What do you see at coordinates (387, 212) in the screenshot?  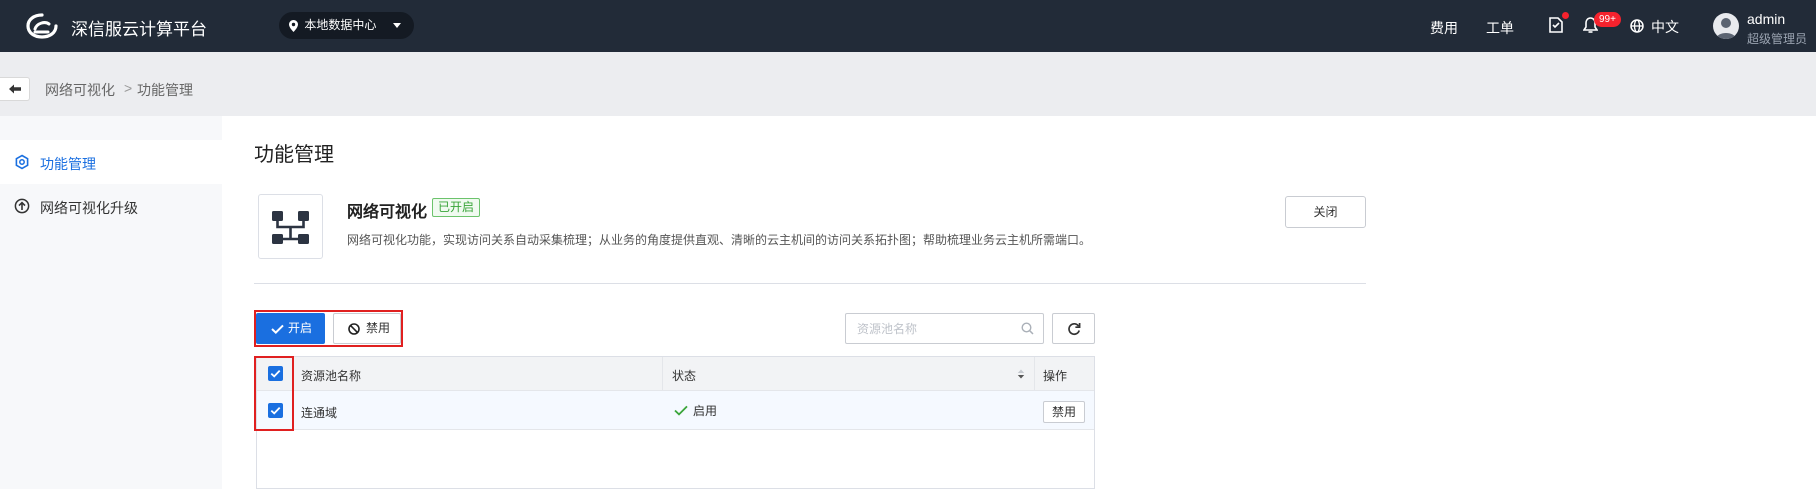 I see `feature-name: 网络可视化` at bounding box center [387, 212].